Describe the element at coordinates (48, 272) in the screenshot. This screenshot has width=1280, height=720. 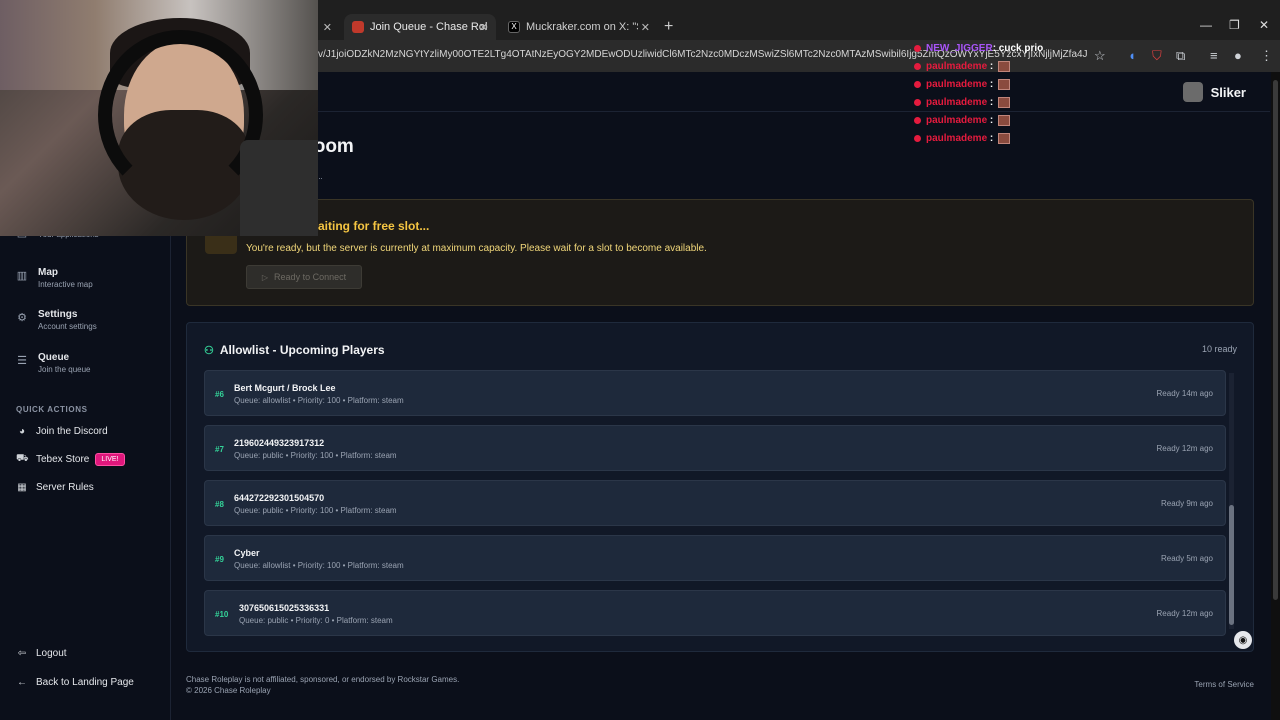
I see `sidebar-item-label: Map` at that location.